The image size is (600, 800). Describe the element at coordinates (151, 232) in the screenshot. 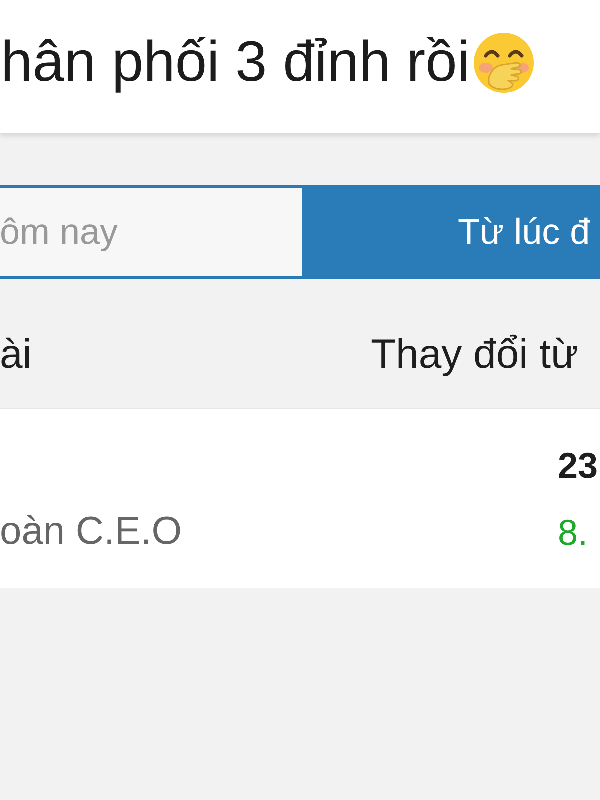

I see `tab: ôm nay` at that location.